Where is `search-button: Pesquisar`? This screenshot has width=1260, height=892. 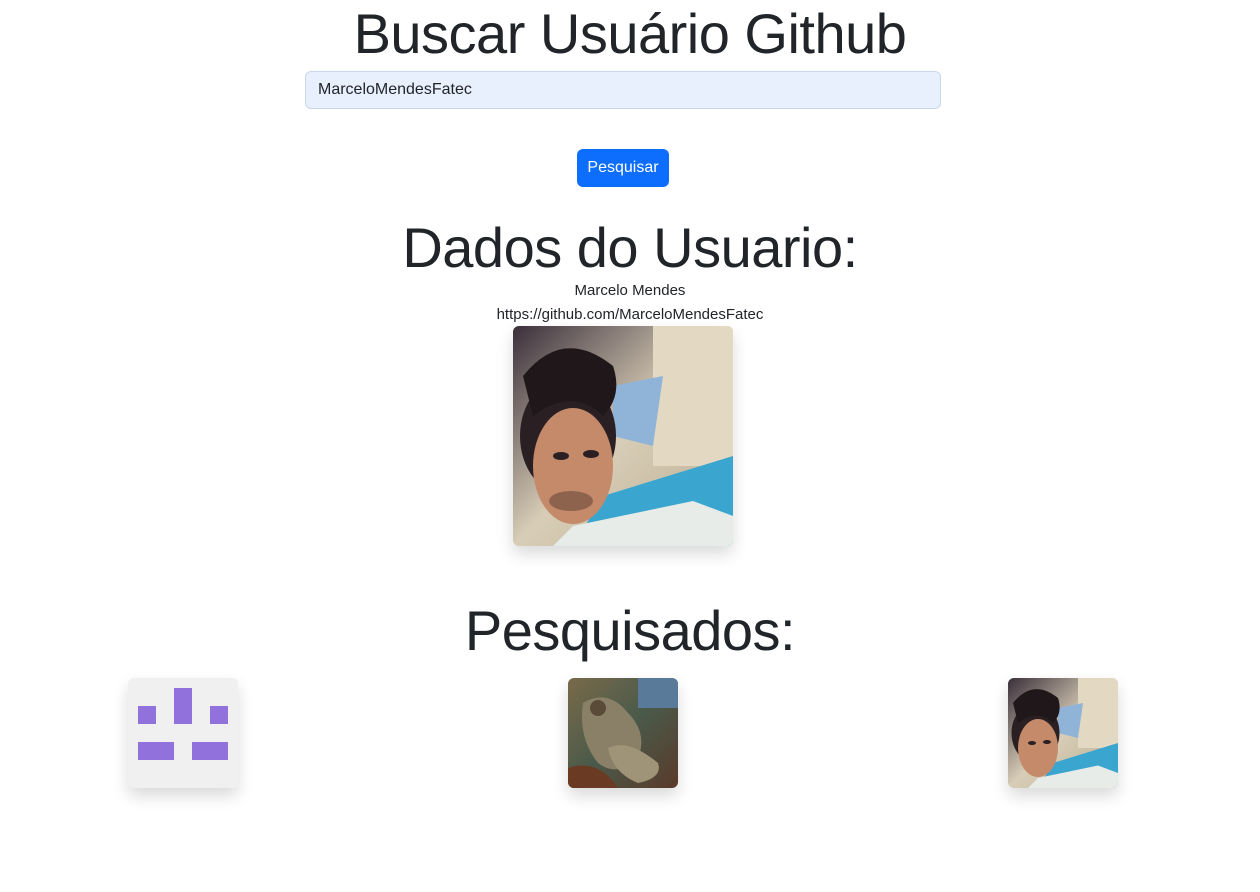 search-button: Pesquisar is located at coordinates (623, 168).